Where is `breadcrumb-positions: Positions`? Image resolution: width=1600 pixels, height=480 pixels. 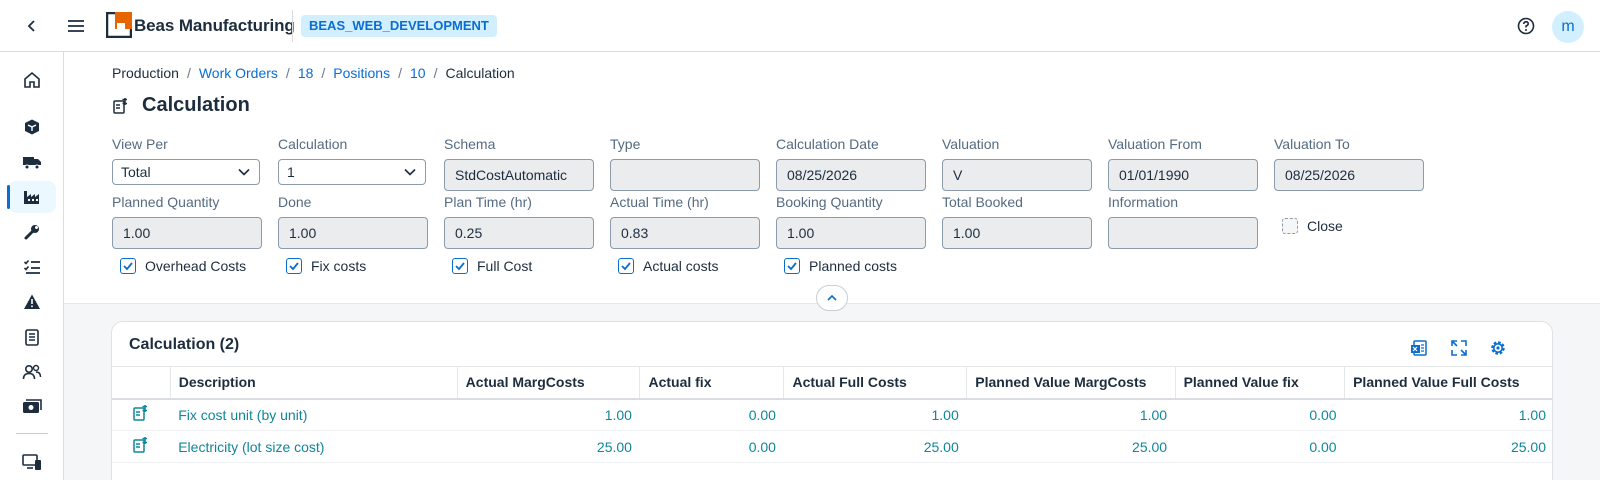 breadcrumb-positions: Positions is located at coordinates (361, 73).